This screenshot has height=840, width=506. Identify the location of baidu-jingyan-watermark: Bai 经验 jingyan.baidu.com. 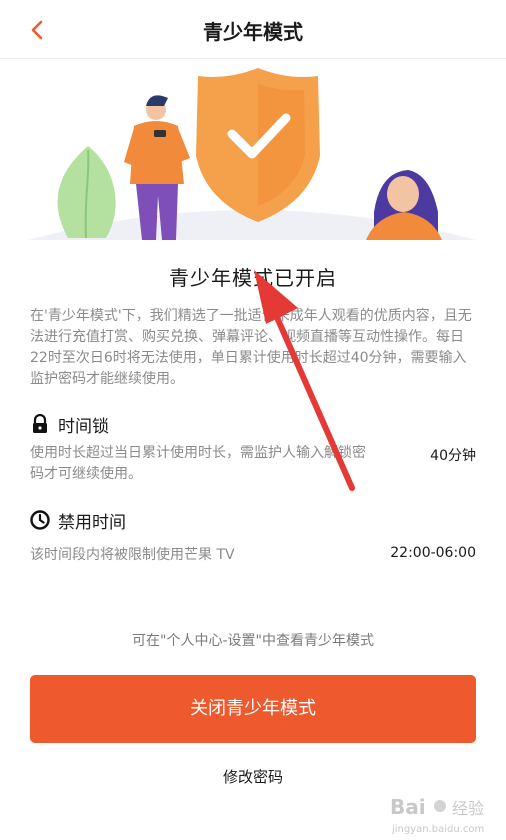
(437, 815).